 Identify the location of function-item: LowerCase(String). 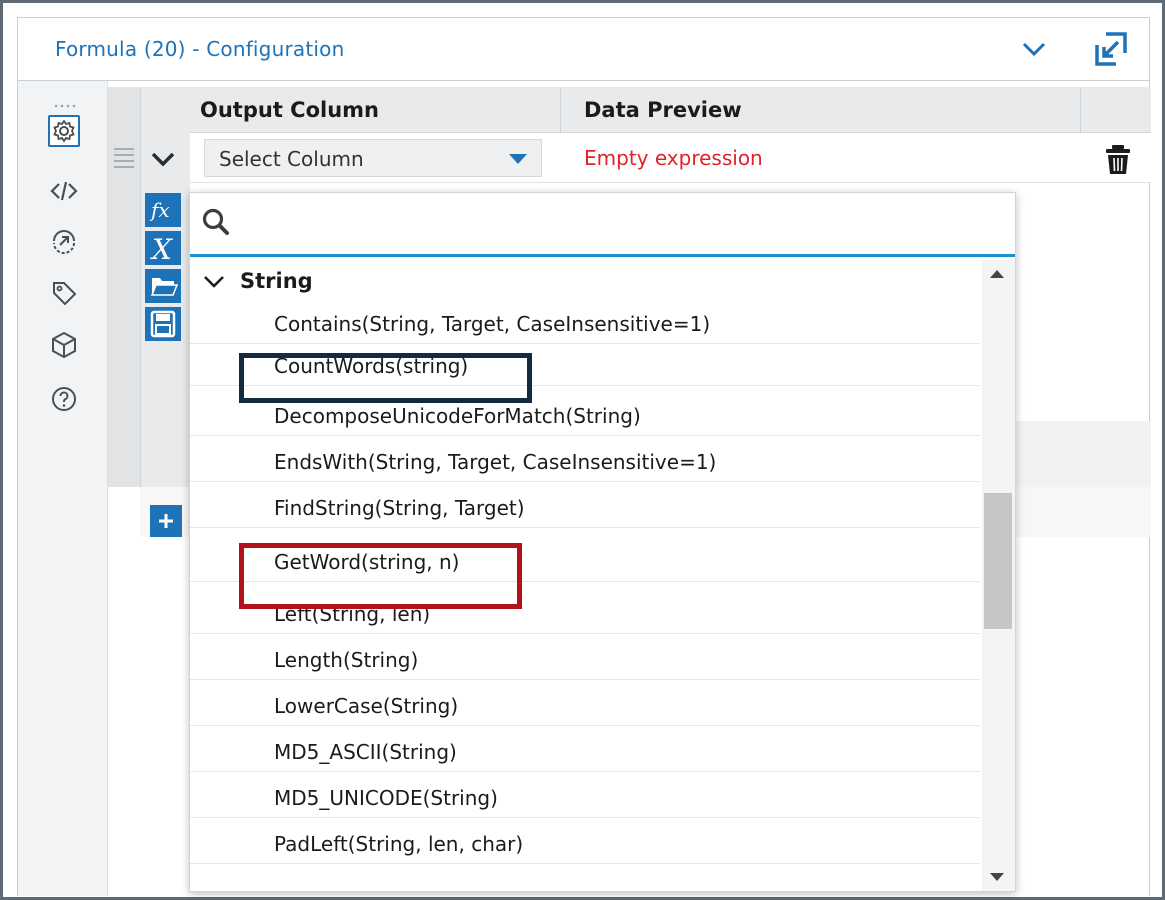
(585, 706).